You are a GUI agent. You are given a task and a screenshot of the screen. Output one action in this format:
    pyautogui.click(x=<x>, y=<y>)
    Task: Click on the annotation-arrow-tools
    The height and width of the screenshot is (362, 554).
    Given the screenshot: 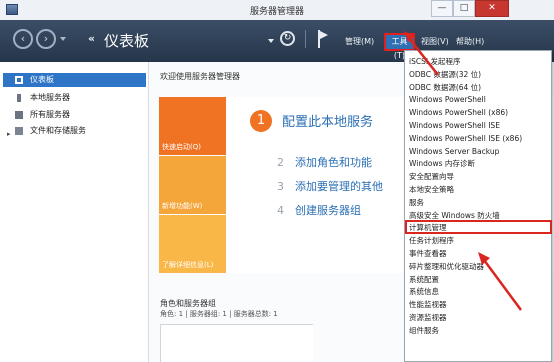 What is the action you would take?
    pyautogui.click(x=421, y=53)
    